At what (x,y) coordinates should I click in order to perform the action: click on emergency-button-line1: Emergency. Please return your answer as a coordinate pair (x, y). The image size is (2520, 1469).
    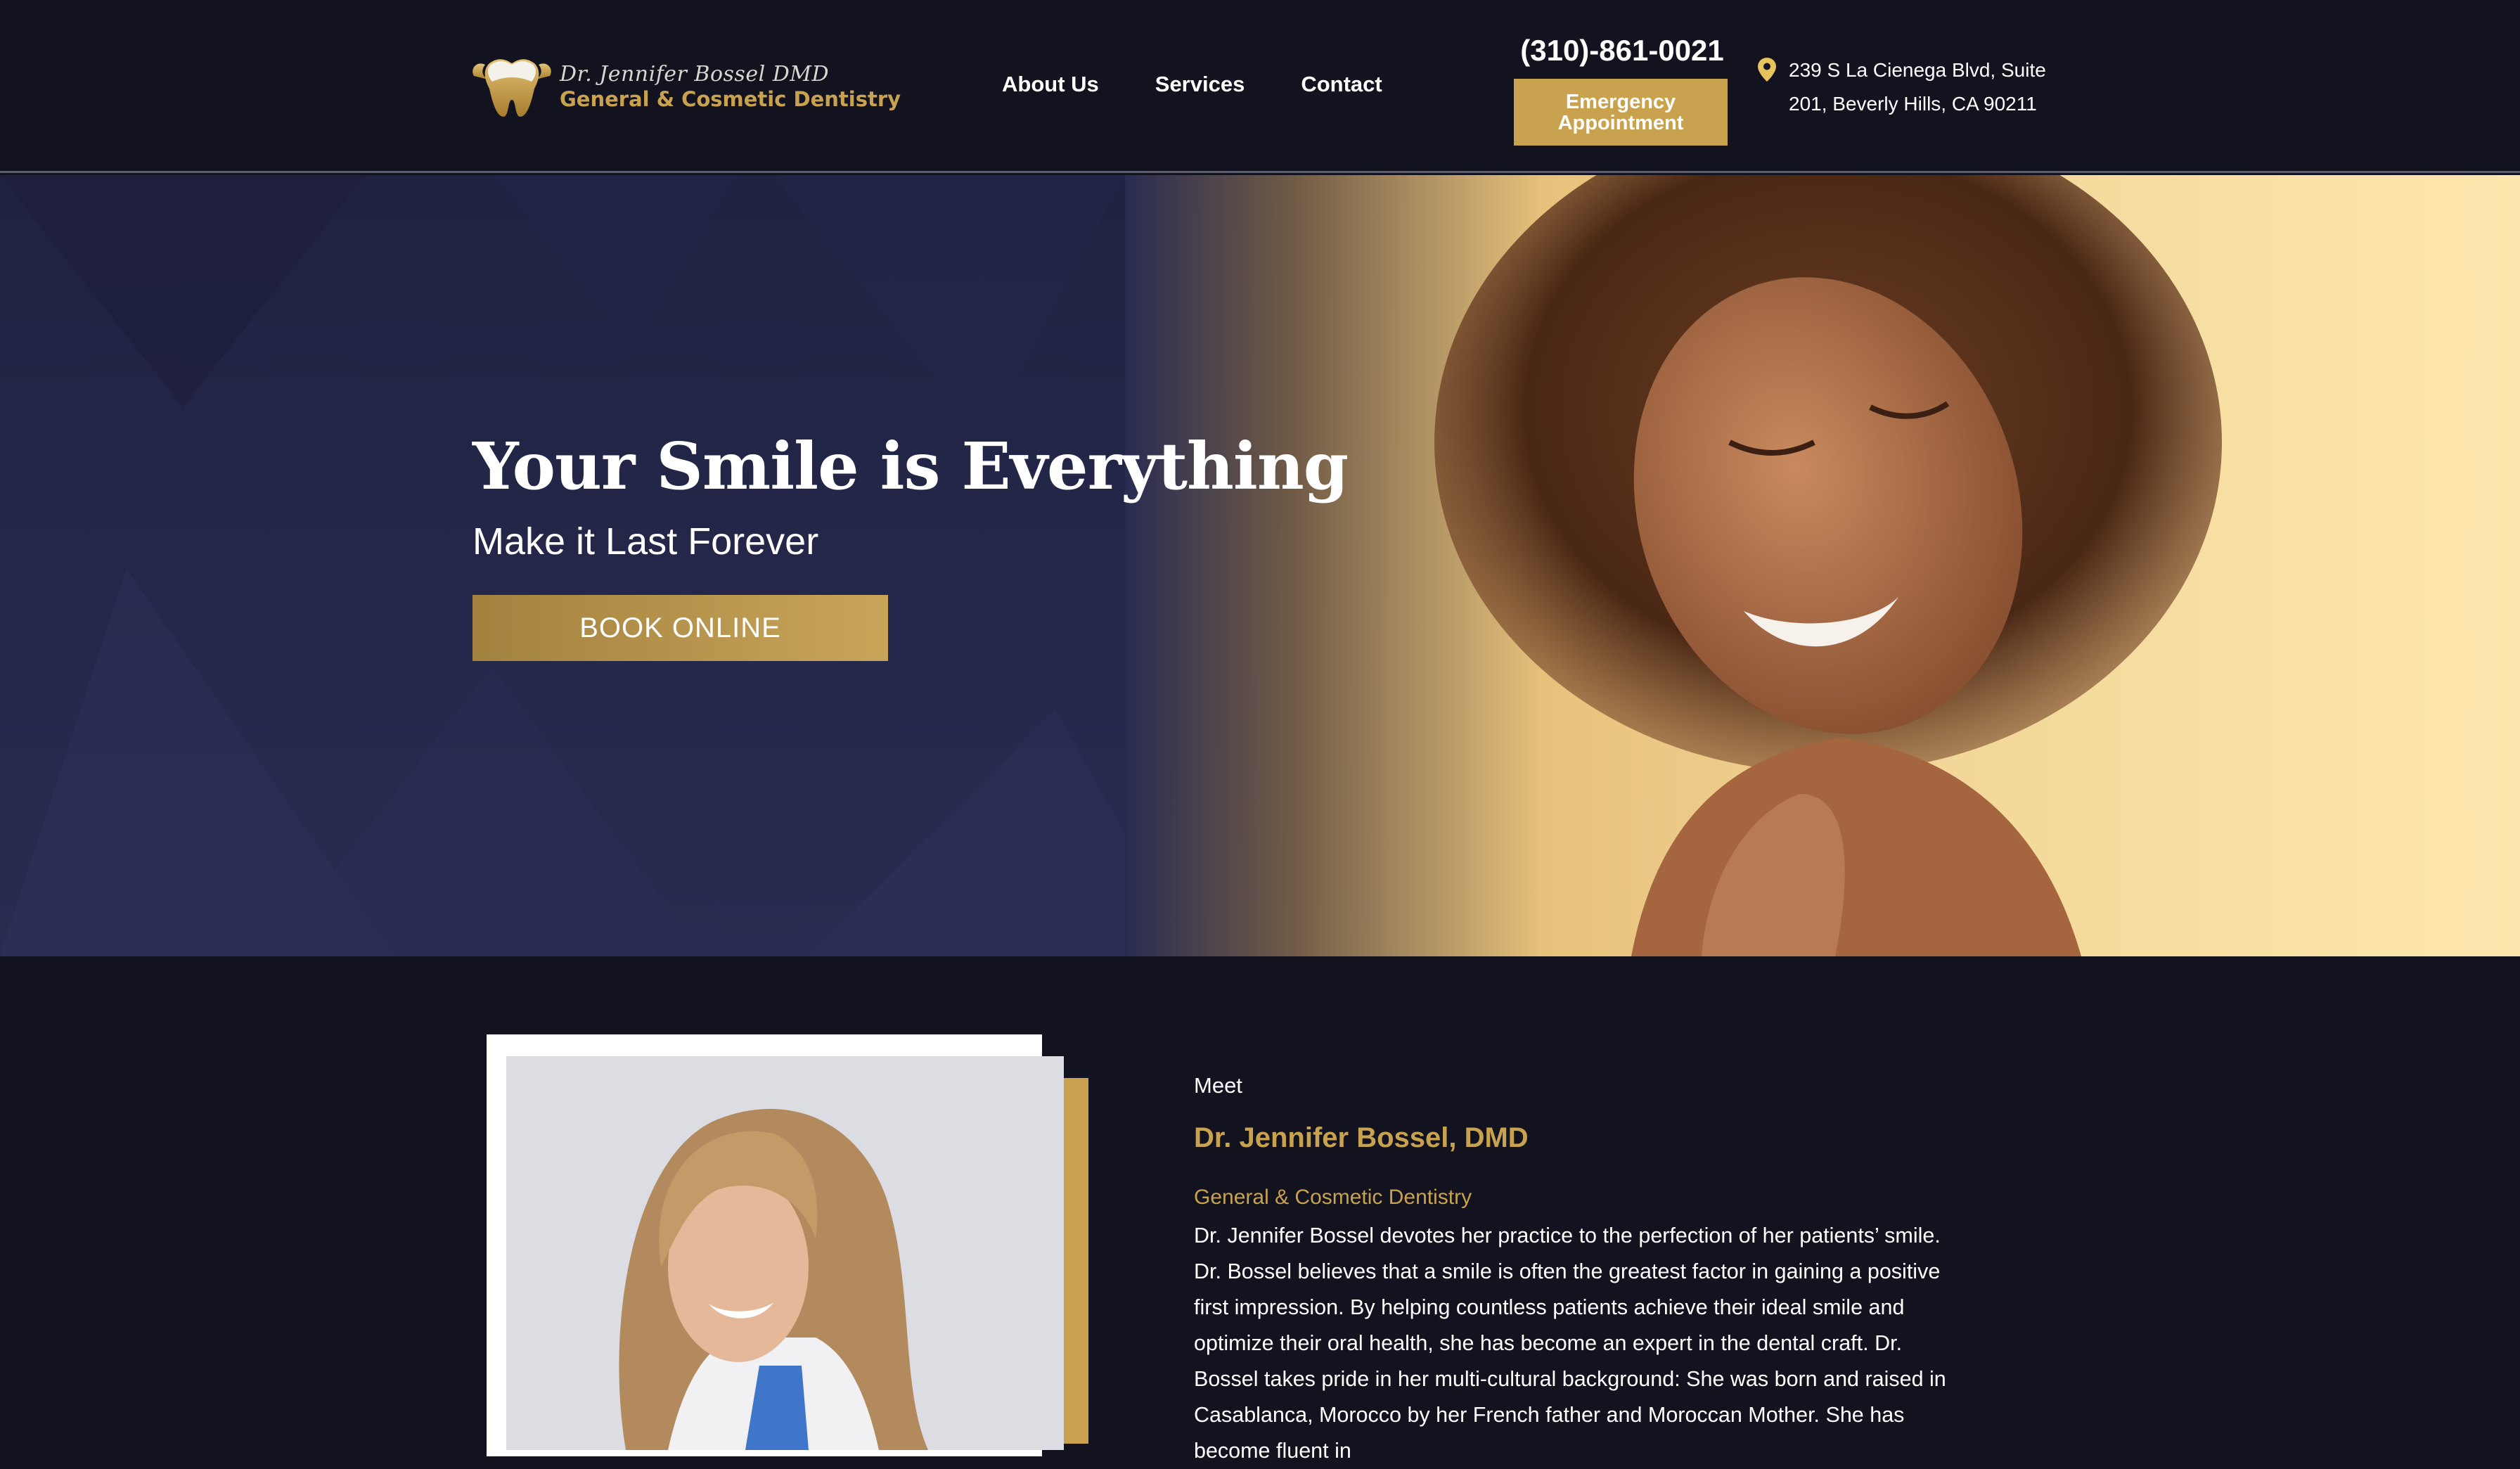
    Looking at the image, I should click on (1620, 101).